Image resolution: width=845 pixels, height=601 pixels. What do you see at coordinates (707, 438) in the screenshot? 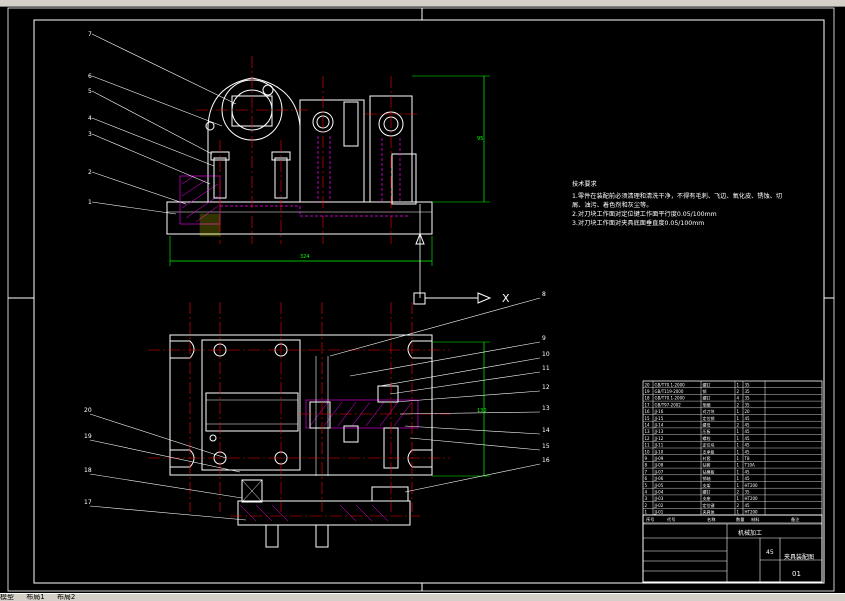
I see `bom-cell: 螺栓` at bounding box center [707, 438].